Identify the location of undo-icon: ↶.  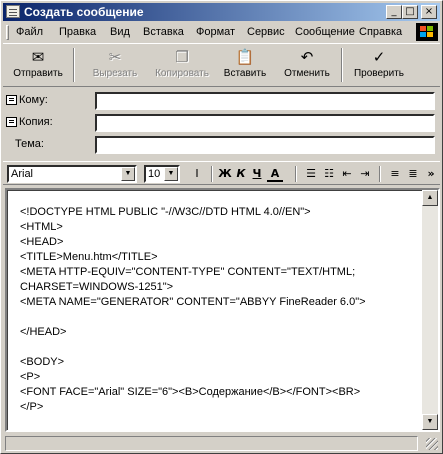
(307, 57).